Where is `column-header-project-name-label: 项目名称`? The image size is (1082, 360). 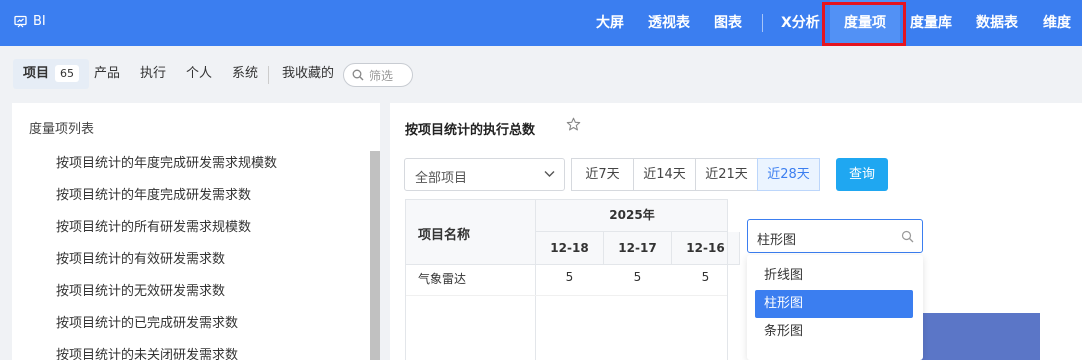
column-header-project-name-label: 项目名称 is located at coordinates (444, 235).